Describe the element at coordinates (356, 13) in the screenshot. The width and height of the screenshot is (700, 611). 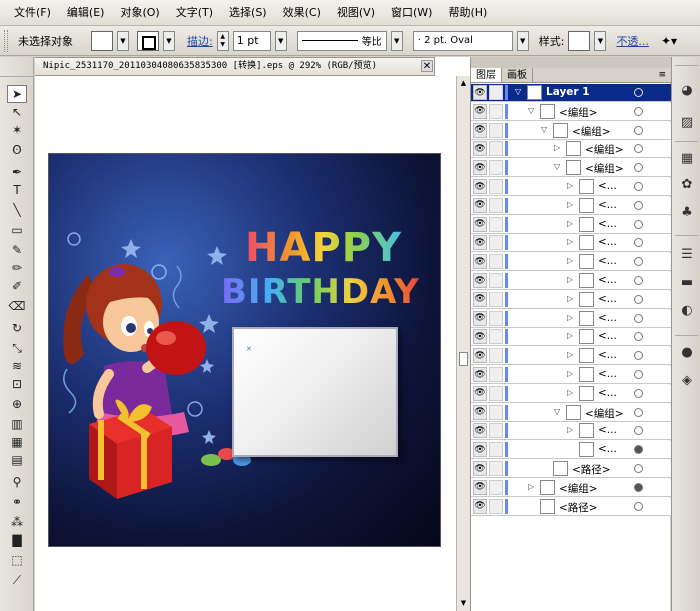
I see `menu-item: 视图(V)` at that location.